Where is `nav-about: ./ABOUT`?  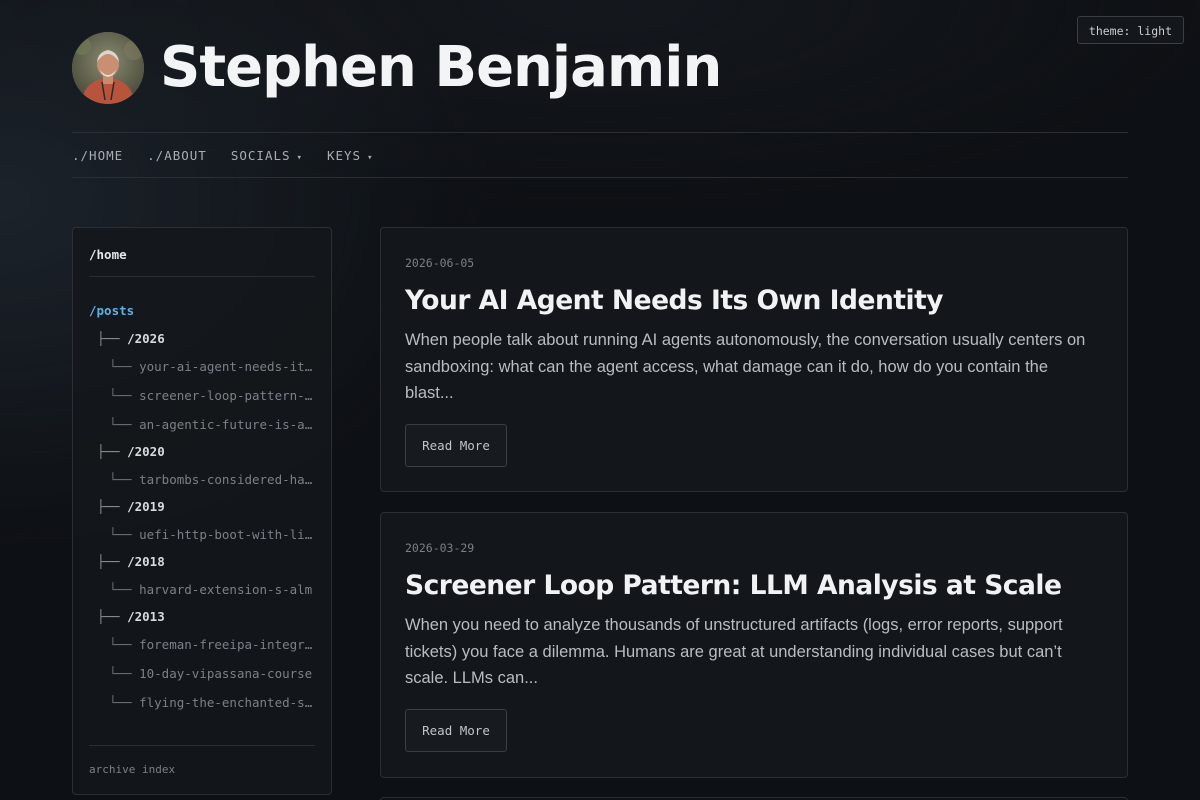
nav-about: ./ABOUT is located at coordinates (177, 155).